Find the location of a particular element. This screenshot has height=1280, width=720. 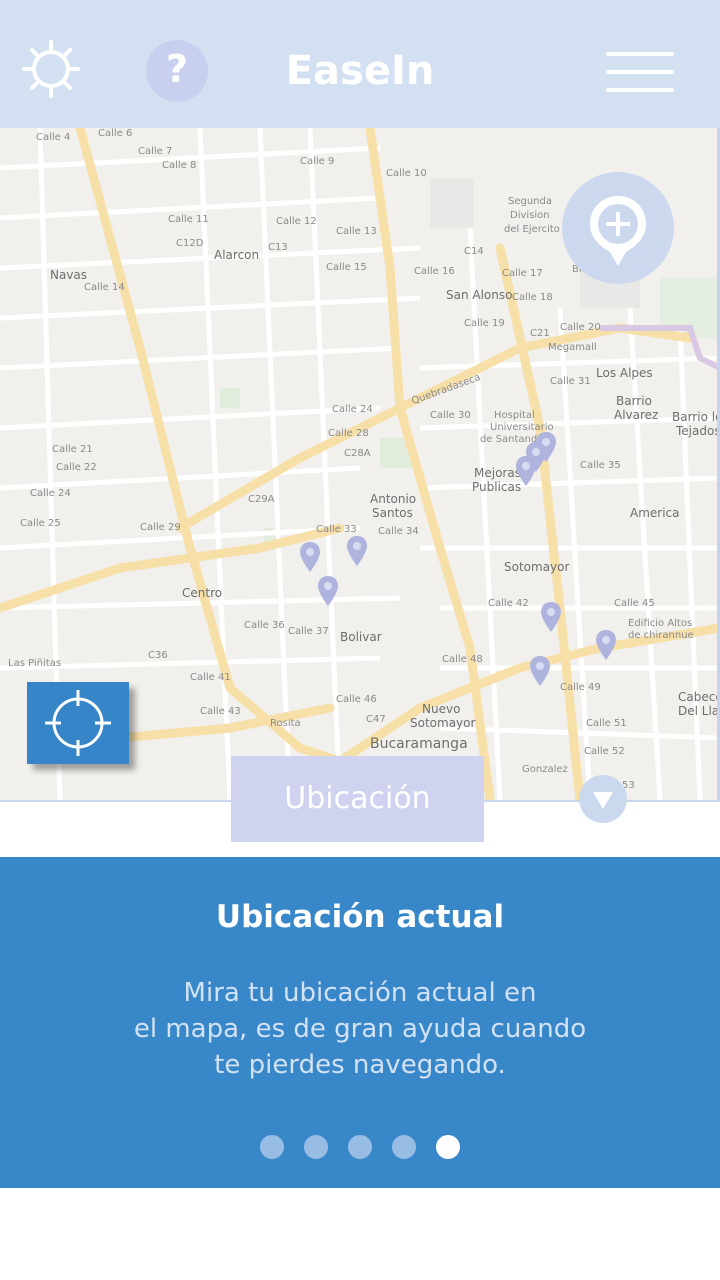

map-place-label: Cabecer is located at coordinates (699, 697).